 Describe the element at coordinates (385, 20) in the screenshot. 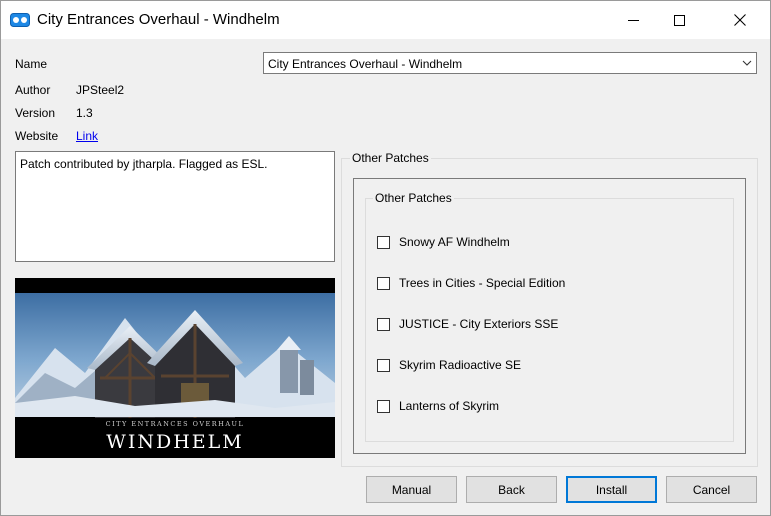

I see `title-bar: City Entrances Overhaul - Windhelm` at that location.